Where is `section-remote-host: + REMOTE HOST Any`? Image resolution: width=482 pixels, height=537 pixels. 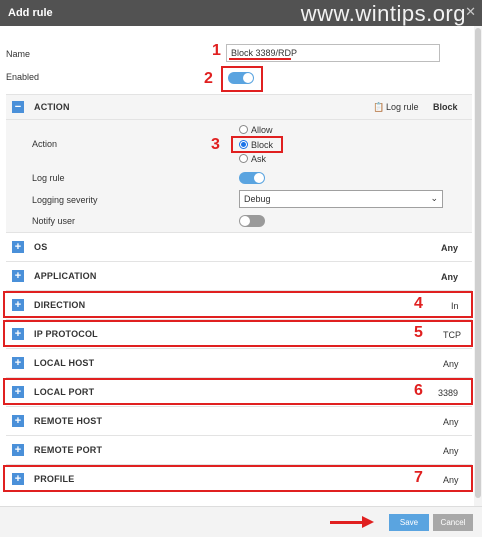
section-remote-host: + REMOTE HOST Any is located at coordinates (239, 420).